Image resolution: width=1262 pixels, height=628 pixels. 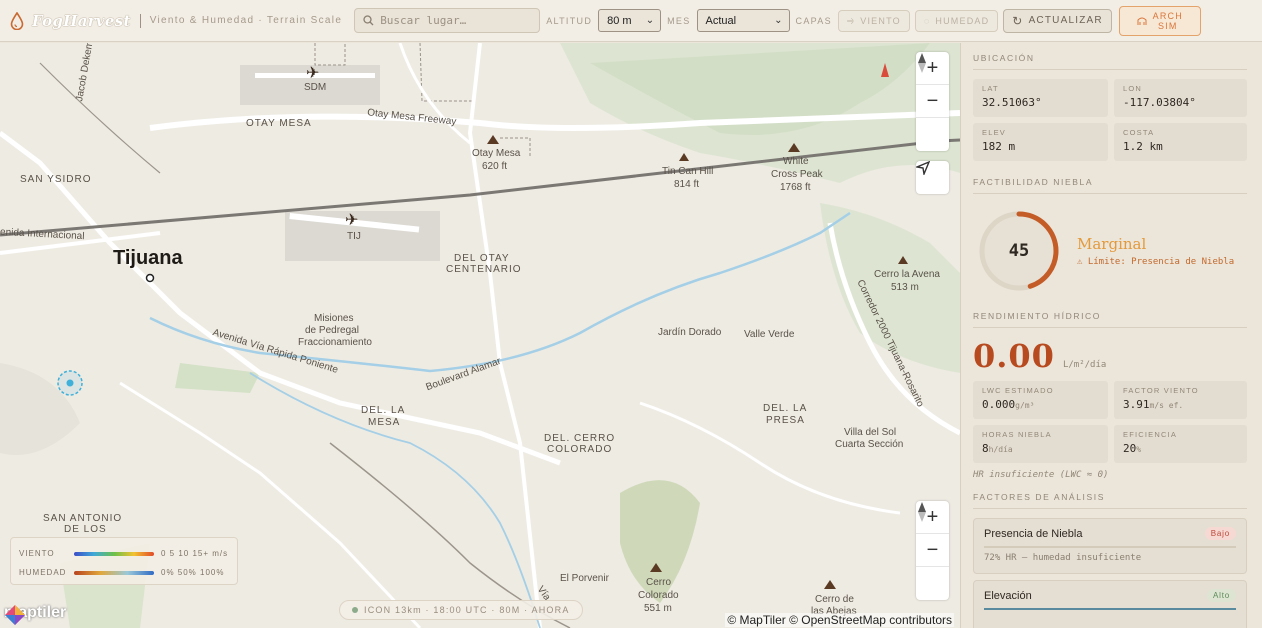 What do you see at coordinates (1040, 142) in the screenshot?
I see `elev-cell: ELEV 182 m` at bounding box center [1040, 142].